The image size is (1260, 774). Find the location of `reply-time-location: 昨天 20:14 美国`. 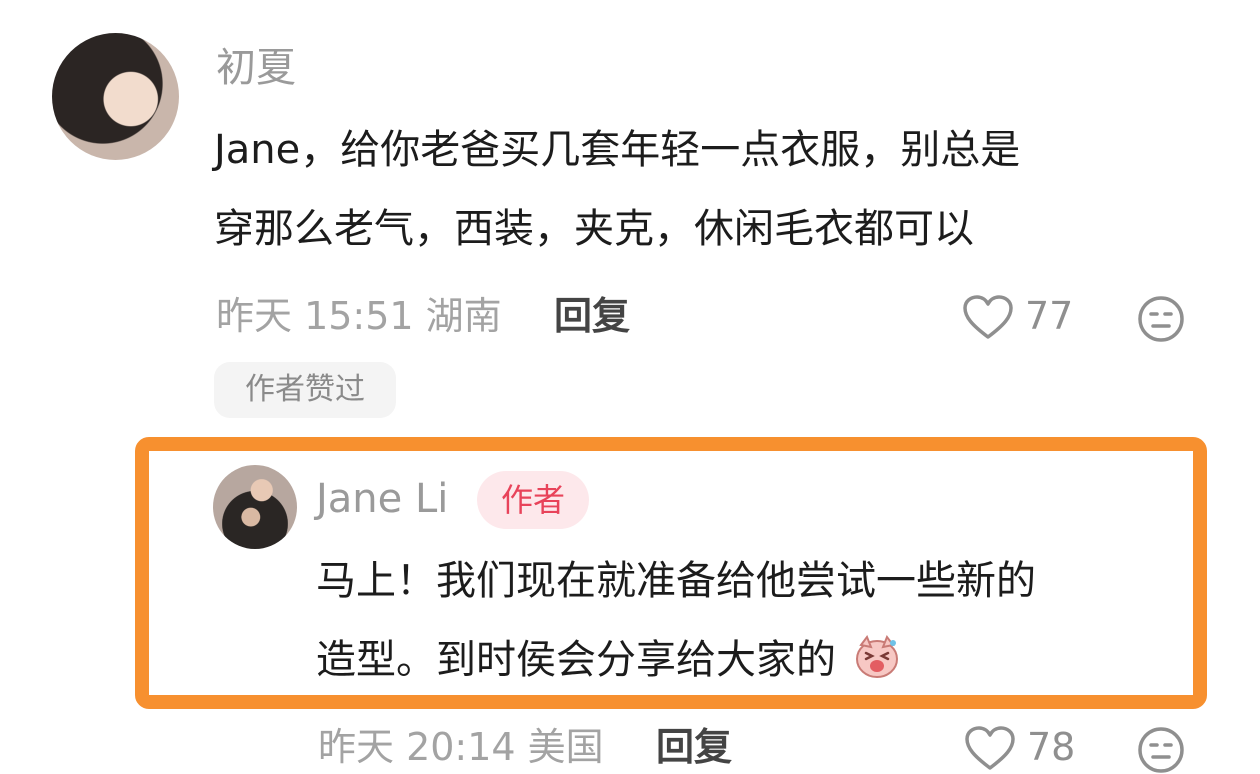

reply-time-location: 昨天 20:14 美国 is located at coordinates (461, 747).